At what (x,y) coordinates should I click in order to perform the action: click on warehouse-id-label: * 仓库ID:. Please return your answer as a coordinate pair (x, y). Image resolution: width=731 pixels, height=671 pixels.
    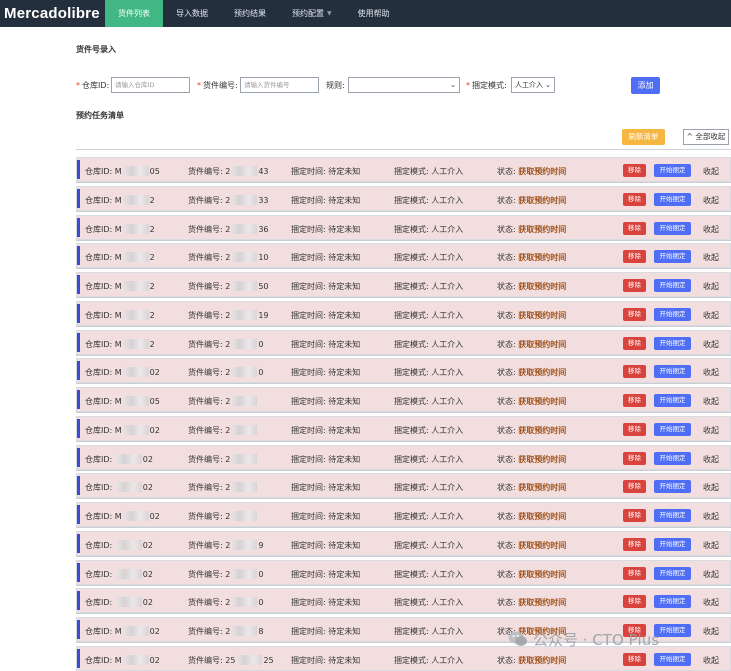
    Looking at the image, I should click on (93, 85).